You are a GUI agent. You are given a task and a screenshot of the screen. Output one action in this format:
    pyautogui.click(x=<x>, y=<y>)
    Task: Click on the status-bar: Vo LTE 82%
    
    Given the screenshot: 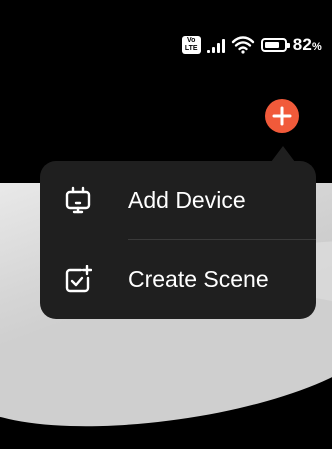 What is the action you would take?
    pyautogui.click(x=251, y=45)
    